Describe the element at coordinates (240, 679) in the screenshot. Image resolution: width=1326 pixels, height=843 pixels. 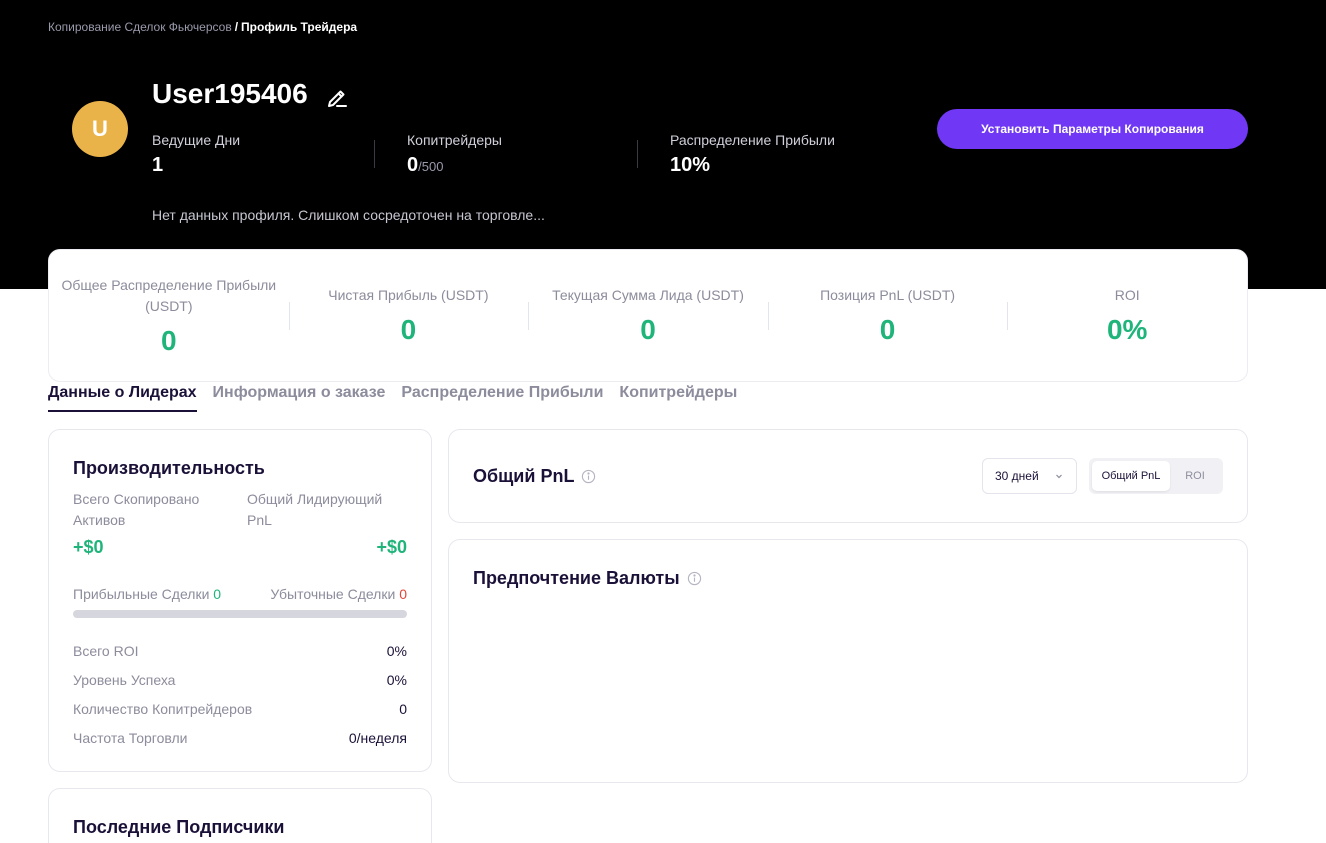
I see `perf-row-success-rate: Уровень Успеха 0%` at that location.